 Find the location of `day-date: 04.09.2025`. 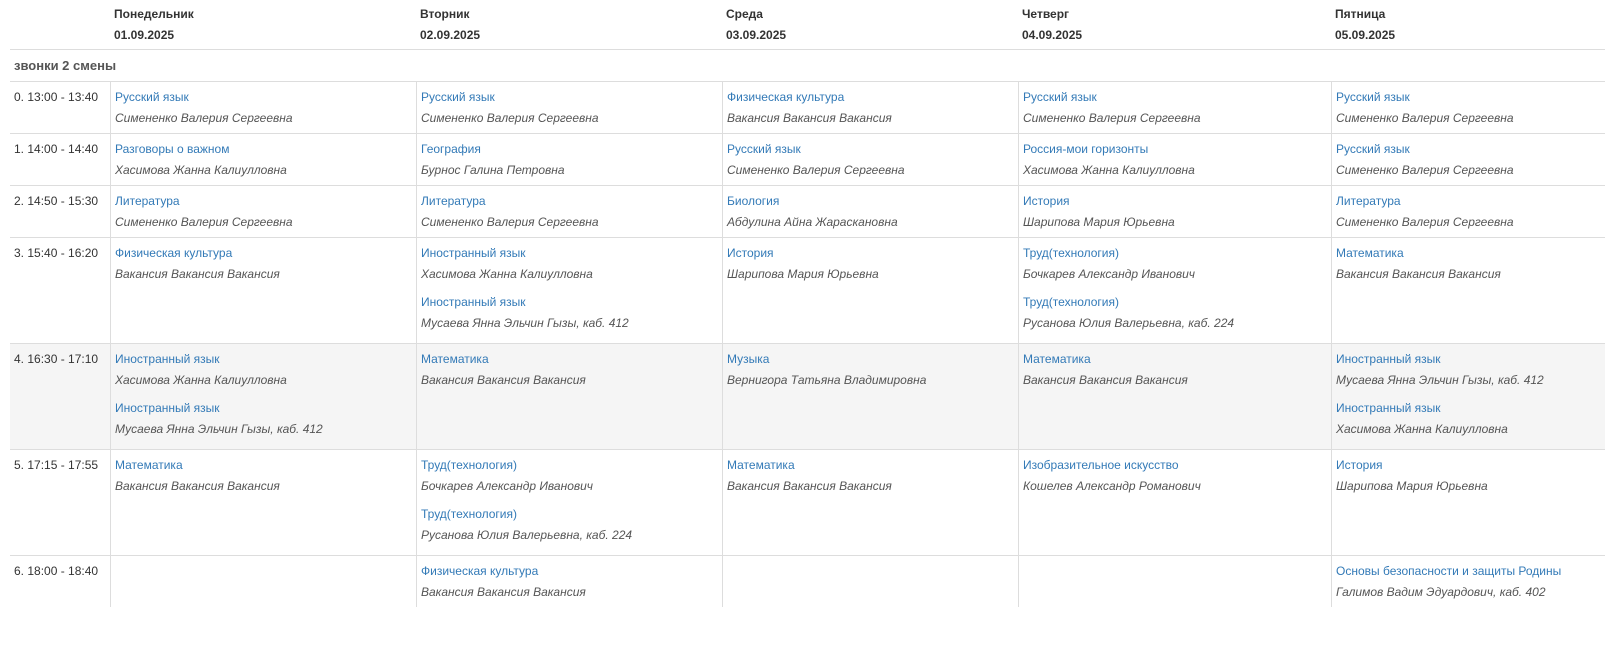

day-date: 04.09.2025 is located at coordinates (1052, 35).